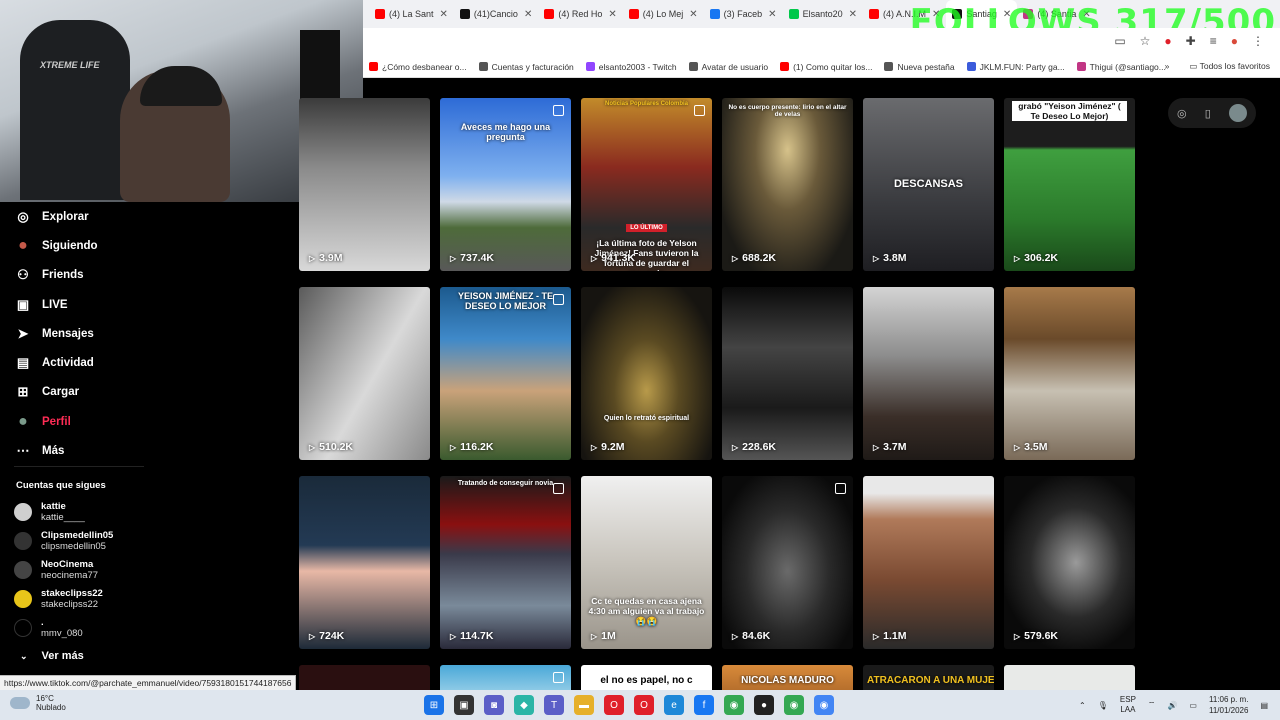  I want to click on chevron-up-icon: ⌃, so click(1082, 705).